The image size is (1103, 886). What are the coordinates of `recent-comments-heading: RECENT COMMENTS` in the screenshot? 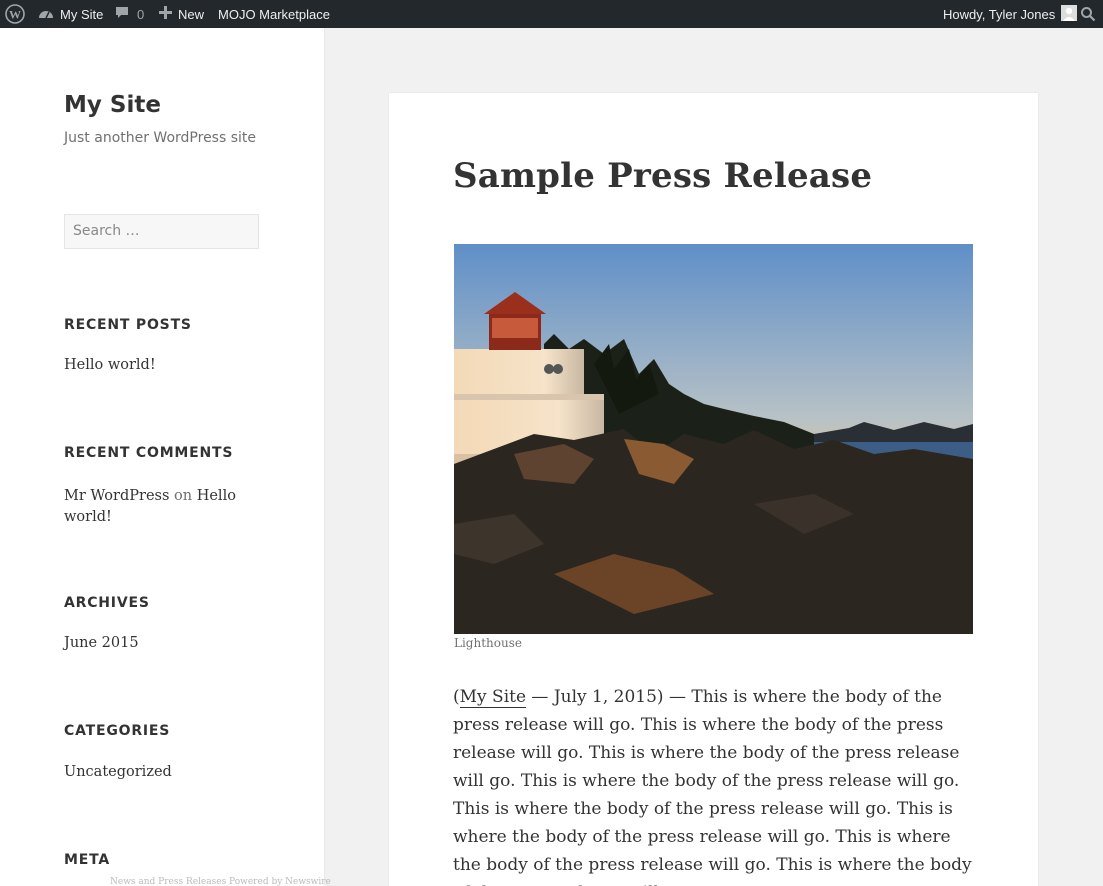 It's located at (149, 453).